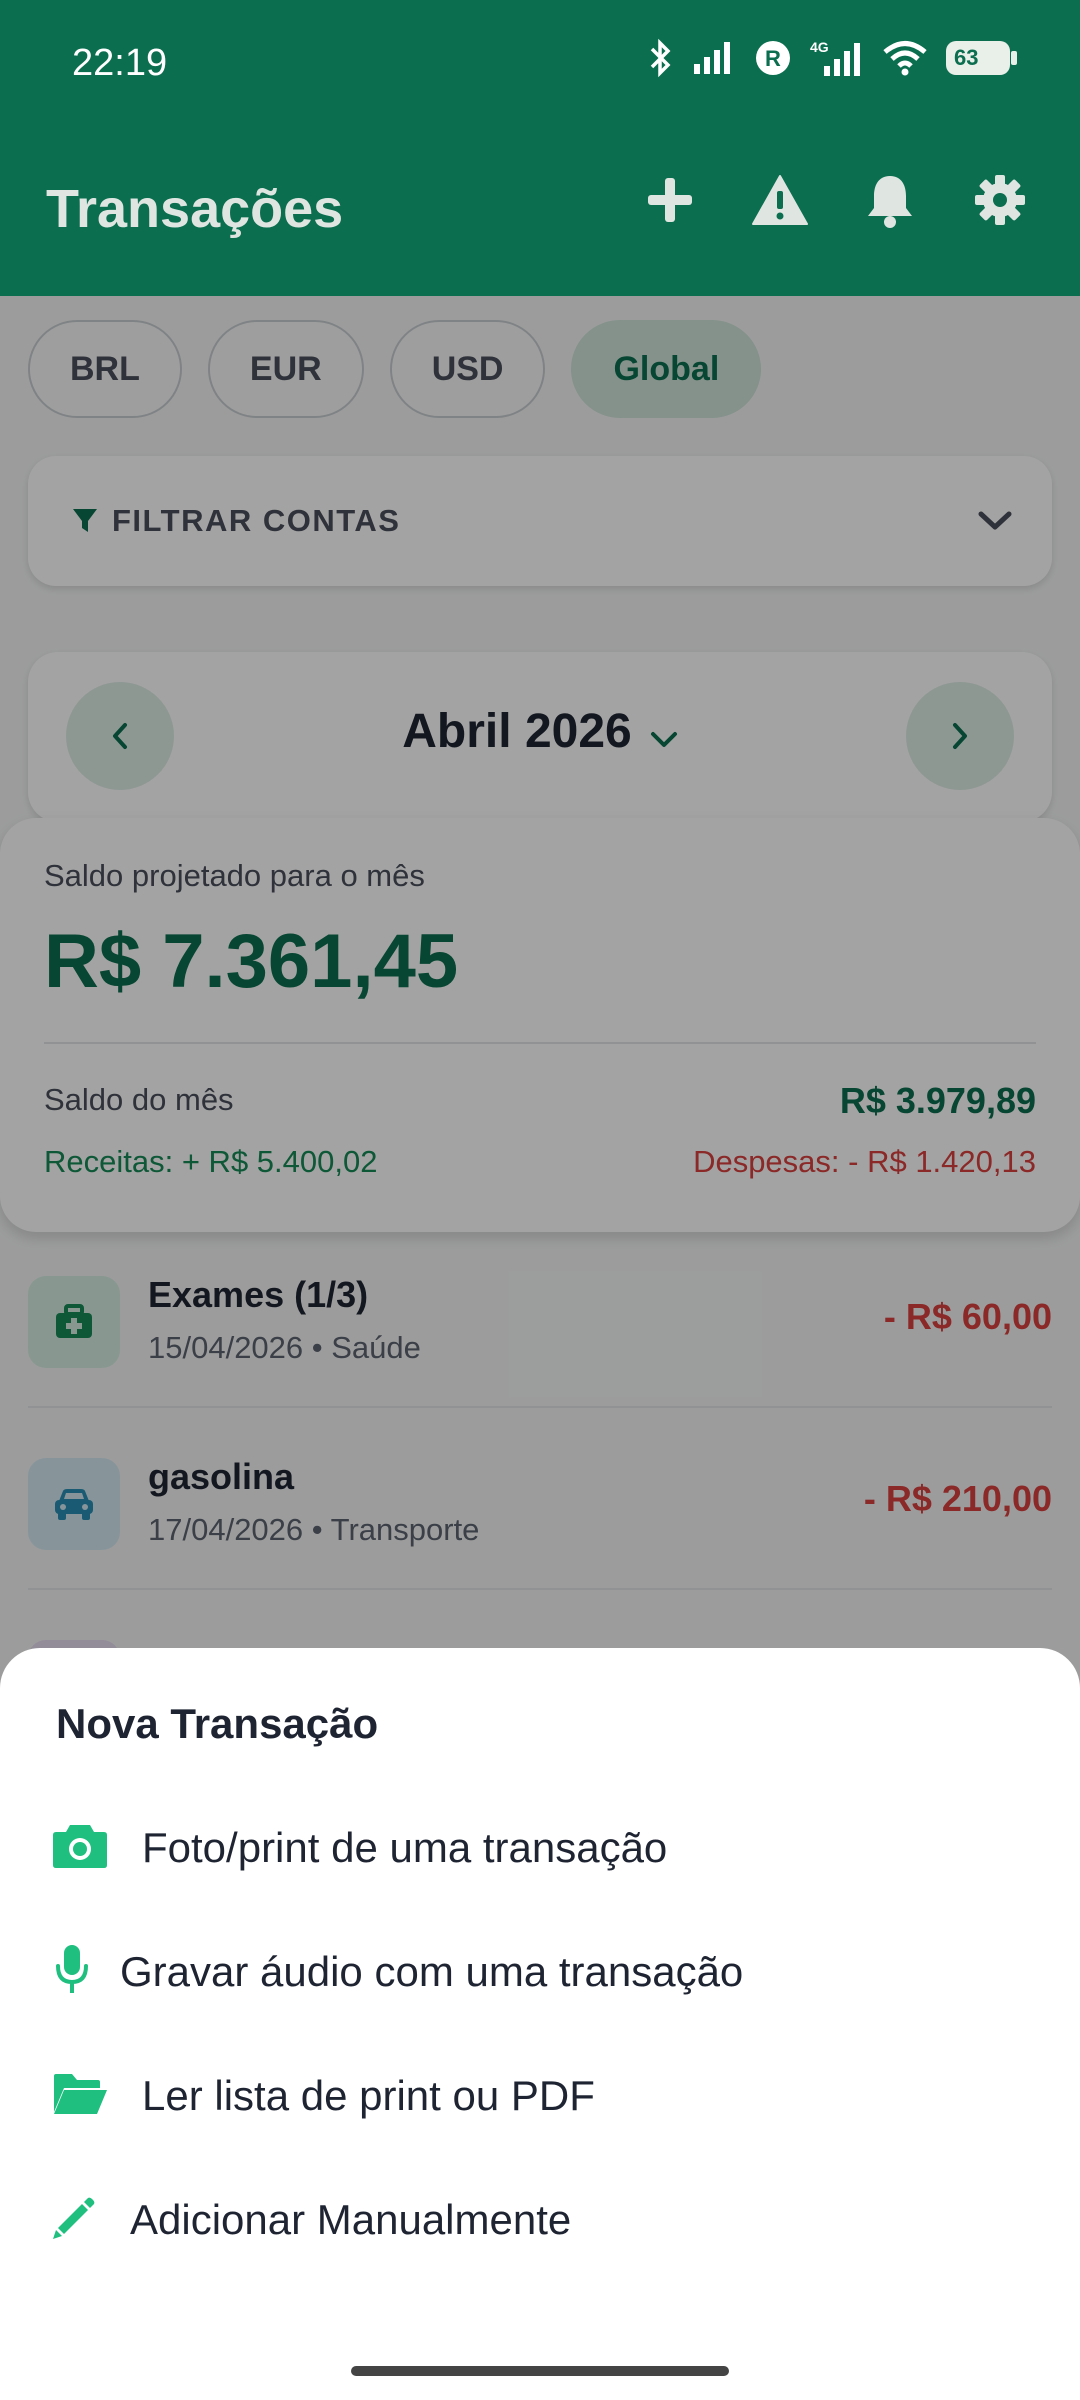 This screenshot has height=2400, width=1080. Describe the element at coordinates (368, 2095) in the screenshot. I see `option-label: Ler lista de print ou PDF` at that location.